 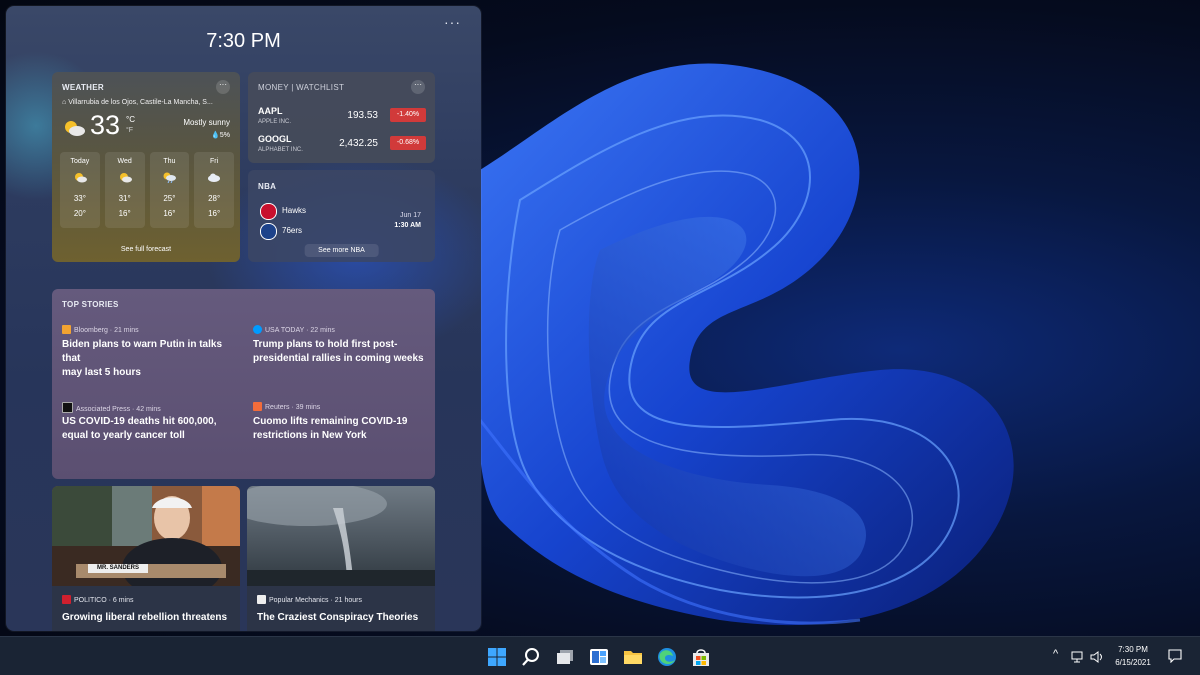 I want to click on news-source-text: POLITICO · 6 mins, so click(x=104, y=600).